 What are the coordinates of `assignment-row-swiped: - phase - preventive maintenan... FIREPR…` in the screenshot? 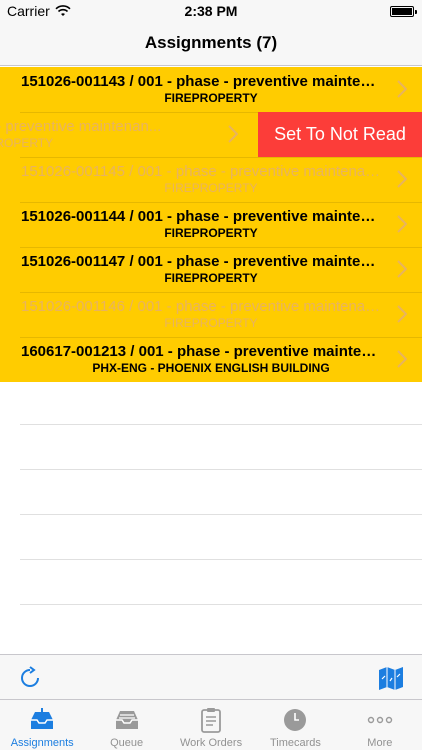 It's located at (211, 134).